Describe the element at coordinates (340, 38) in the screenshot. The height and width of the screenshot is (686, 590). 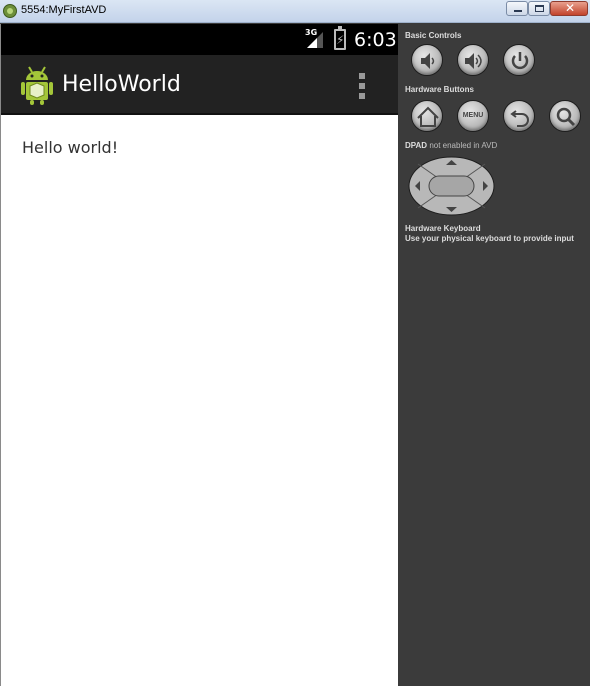
I see `battery-icon: ⚡` at that location.